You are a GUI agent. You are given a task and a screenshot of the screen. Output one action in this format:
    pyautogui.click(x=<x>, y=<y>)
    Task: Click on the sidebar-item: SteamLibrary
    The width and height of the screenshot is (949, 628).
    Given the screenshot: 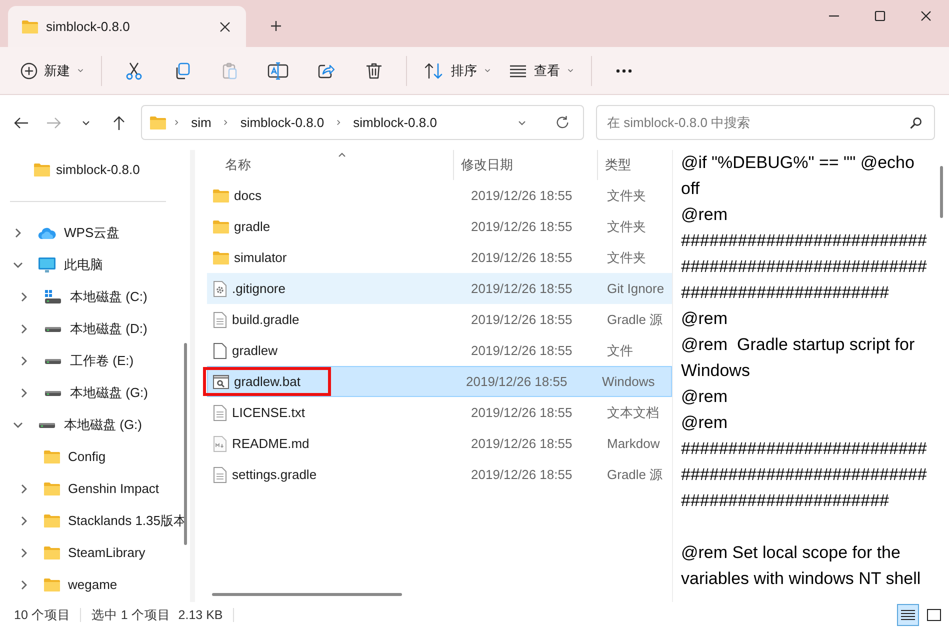 What is the action you would take?
    pyautogui.click(x=95, y=553)
    